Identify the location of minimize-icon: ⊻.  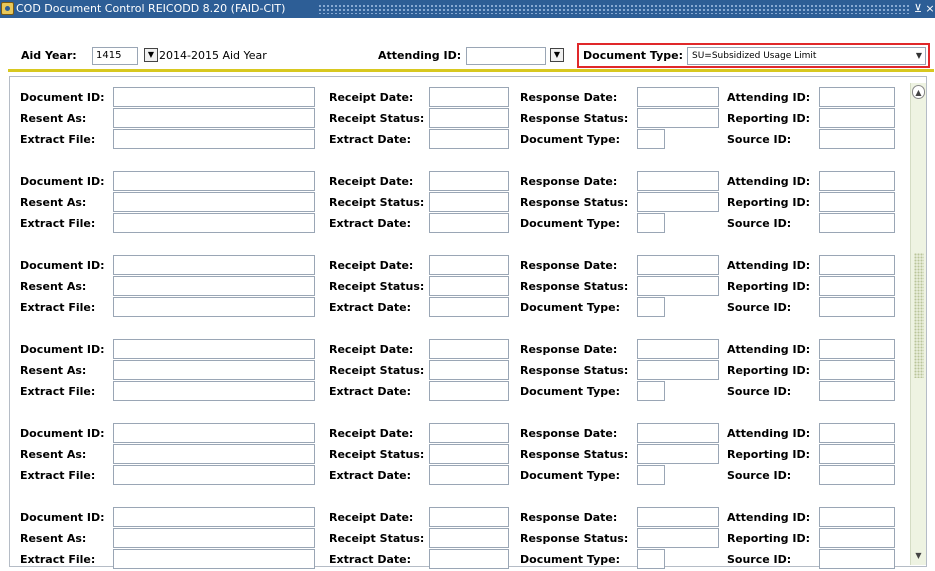
(918, 9).